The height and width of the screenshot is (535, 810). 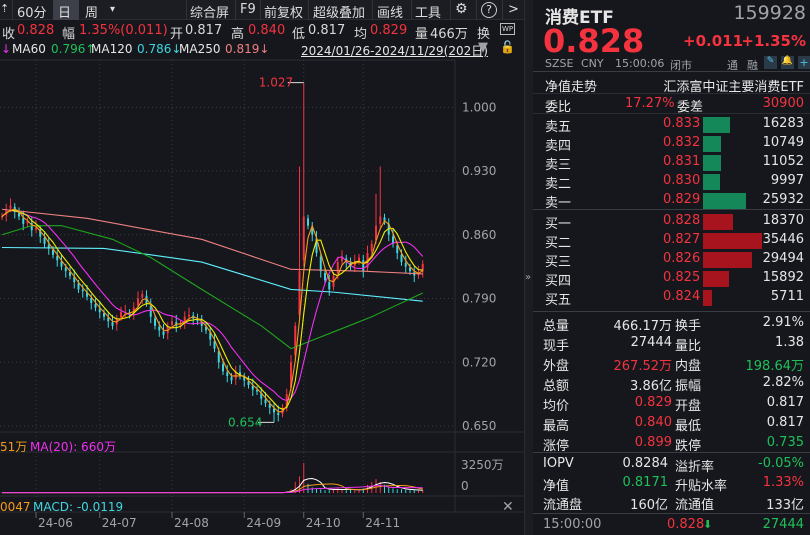 What do you see at coordinates (556, 346) in the screenshot?
I see `stat-label: 现手` at bounding box center [556, 346].